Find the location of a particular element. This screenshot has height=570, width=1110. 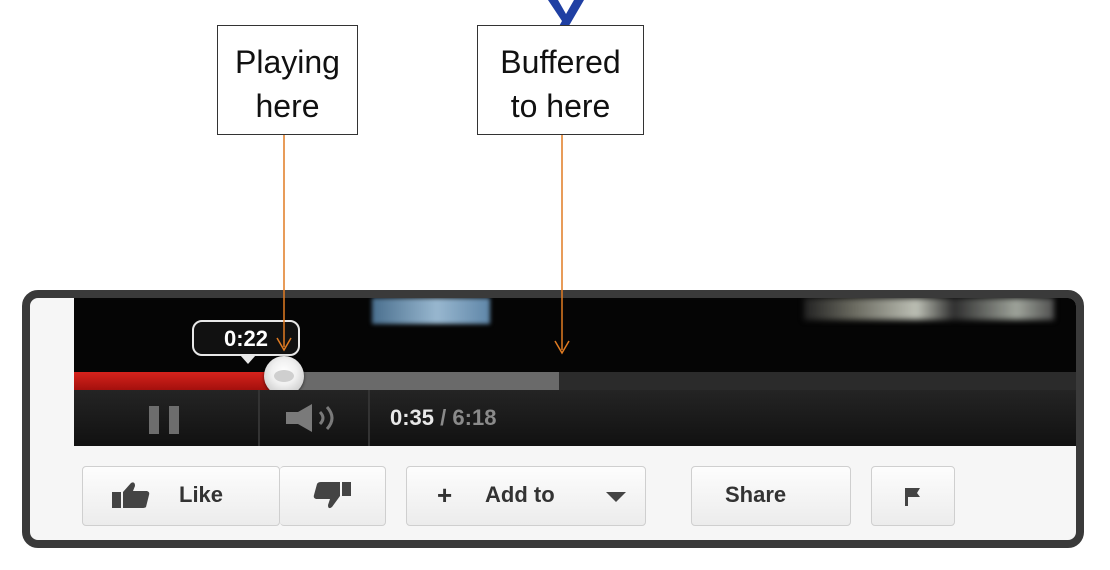

volume-icon is located at coordinates (310, 418).